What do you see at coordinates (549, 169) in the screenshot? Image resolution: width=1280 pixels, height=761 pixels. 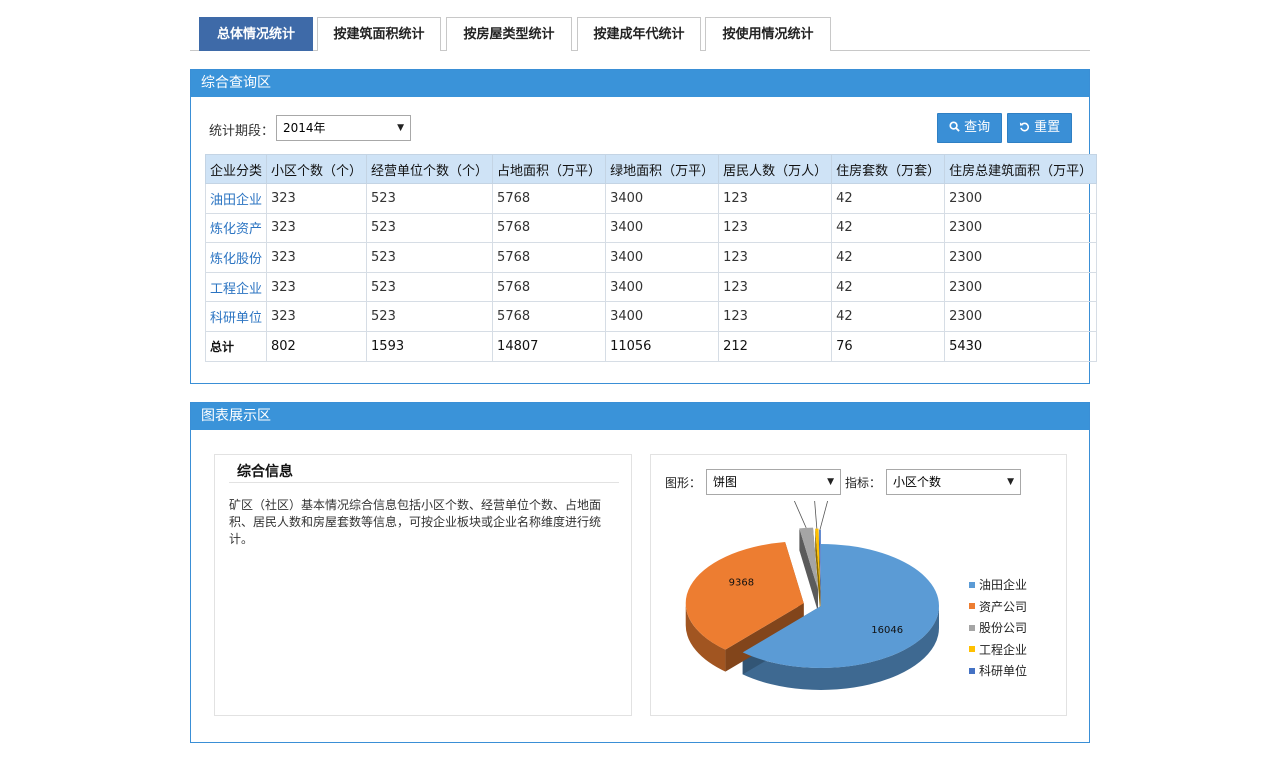 I see `col-header-land-area: 占地面积（万平）` at bounding box center [549, 169].